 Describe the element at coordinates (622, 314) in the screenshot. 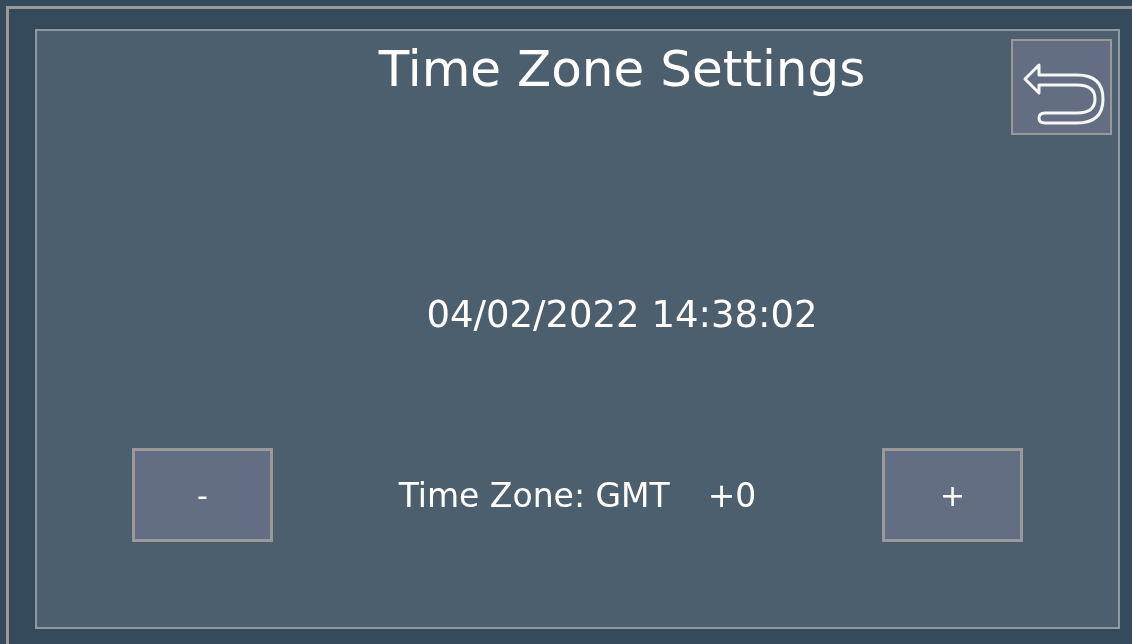

I see `date-time: 04/02/2022 14:38:02` at that location.